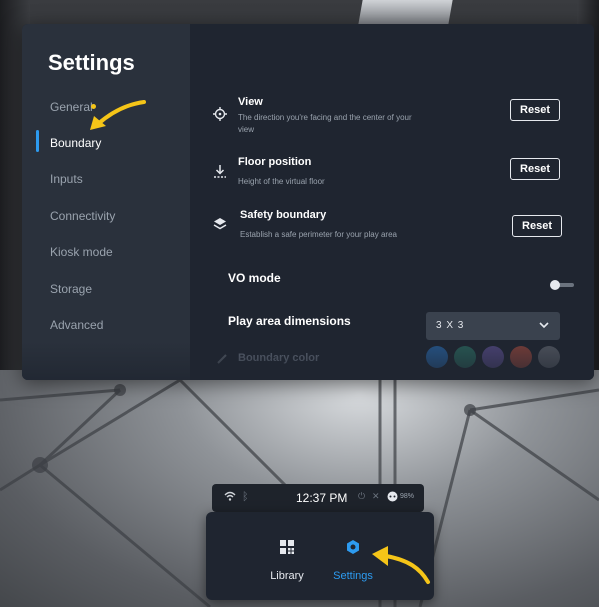 The height and width of the screenshot is (607, 599). What do you see at coordinates (283, 215) in the screenshot?
I see `safety-boundary-title: Safety boundary` at bounding box center [283, 215].